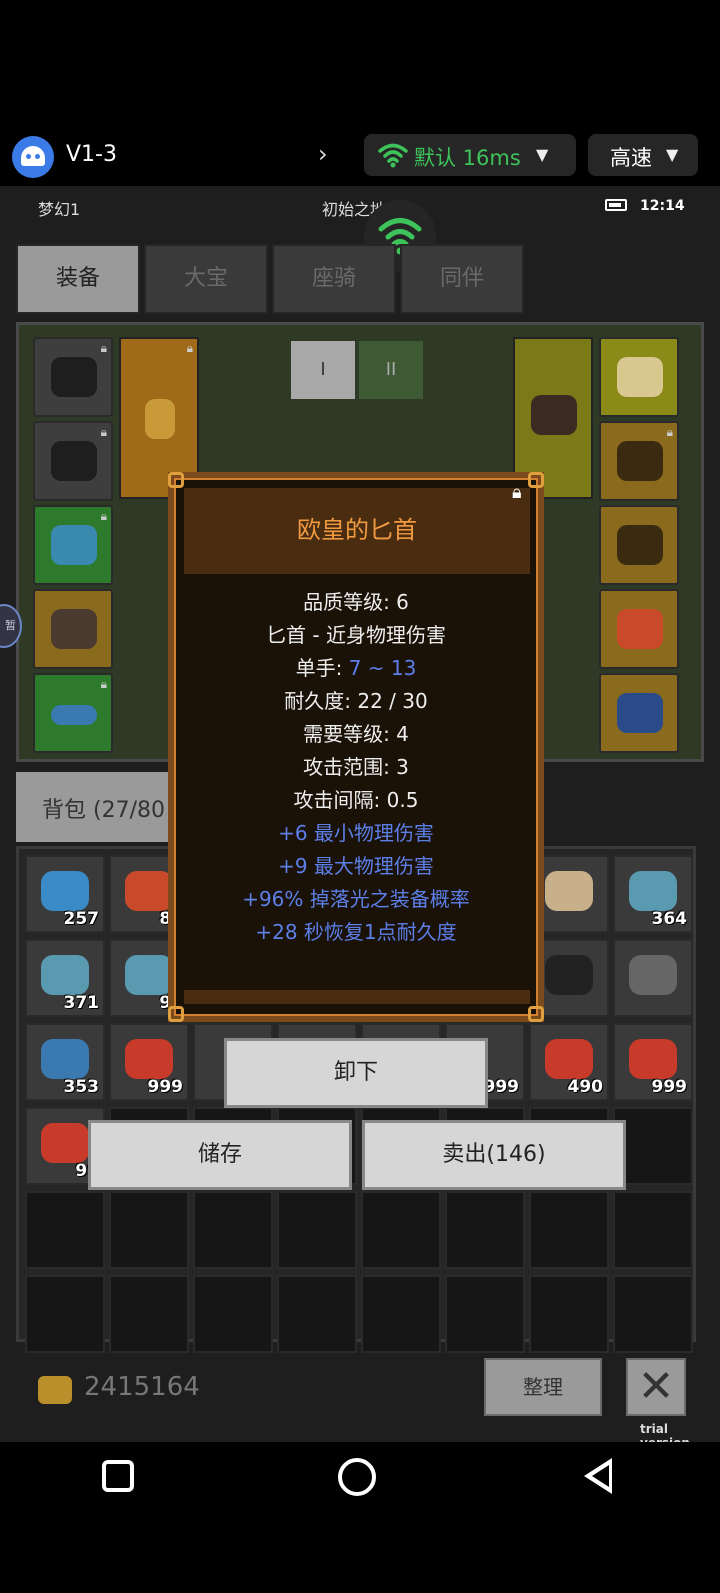  I want to click on equip-slot-ring-1: 🔒︎, so click(639, 461).